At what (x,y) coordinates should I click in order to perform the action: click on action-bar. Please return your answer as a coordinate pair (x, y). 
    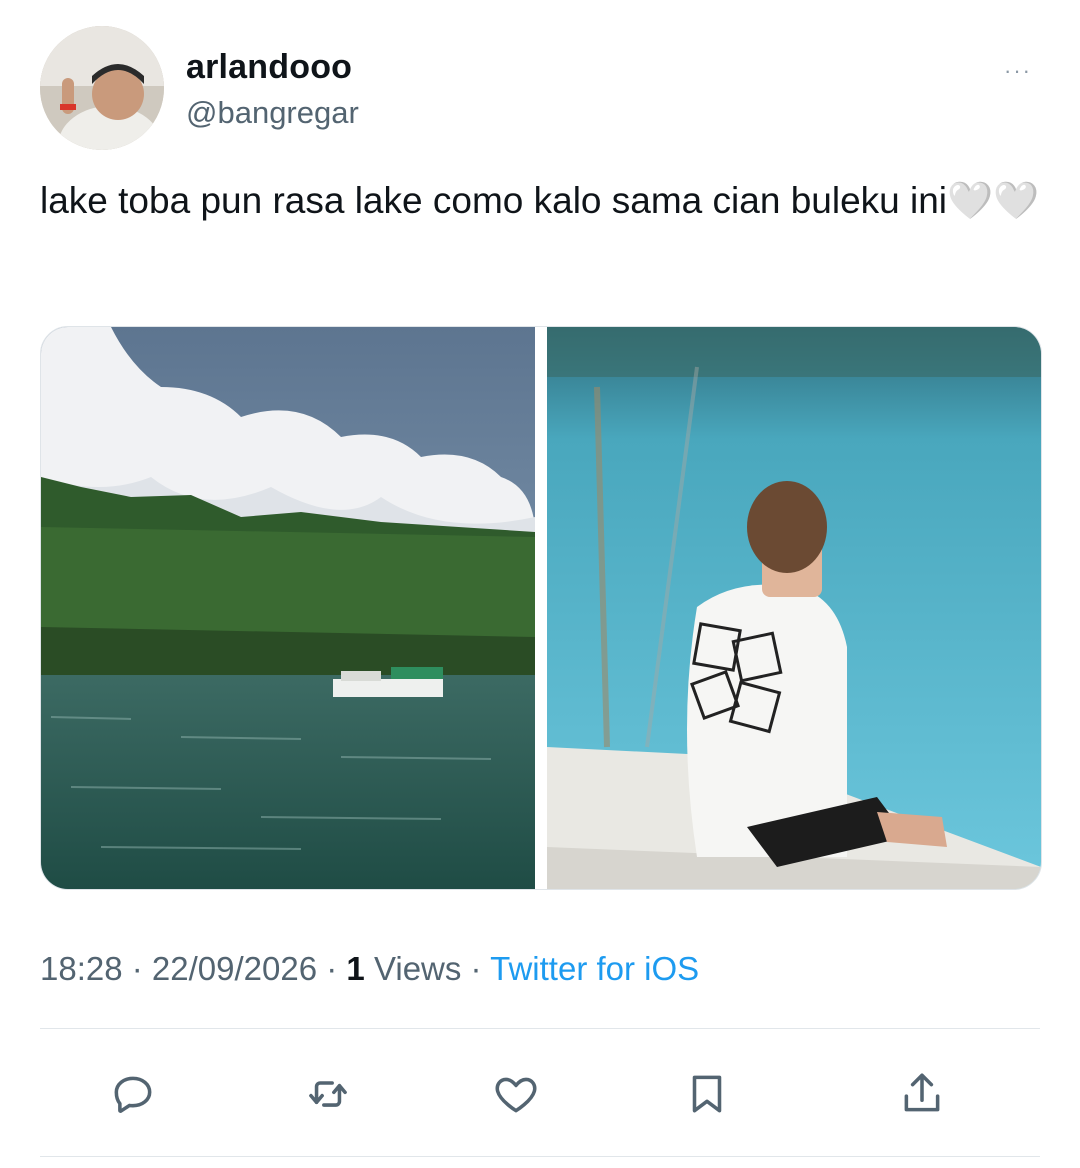
    Looking at the image, I should click on (540, 1093).